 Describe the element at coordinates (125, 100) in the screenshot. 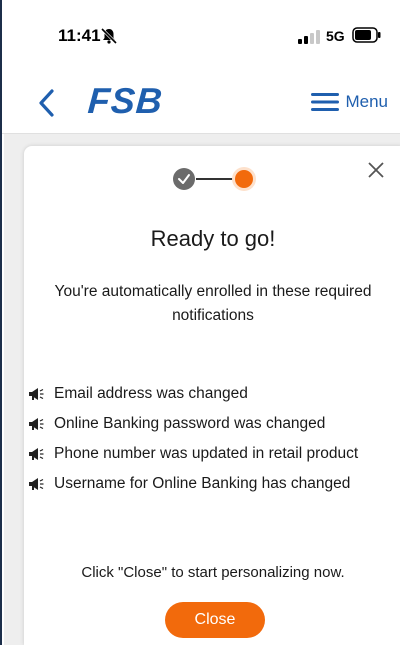

I see `brand-logo: FSB` at that location.